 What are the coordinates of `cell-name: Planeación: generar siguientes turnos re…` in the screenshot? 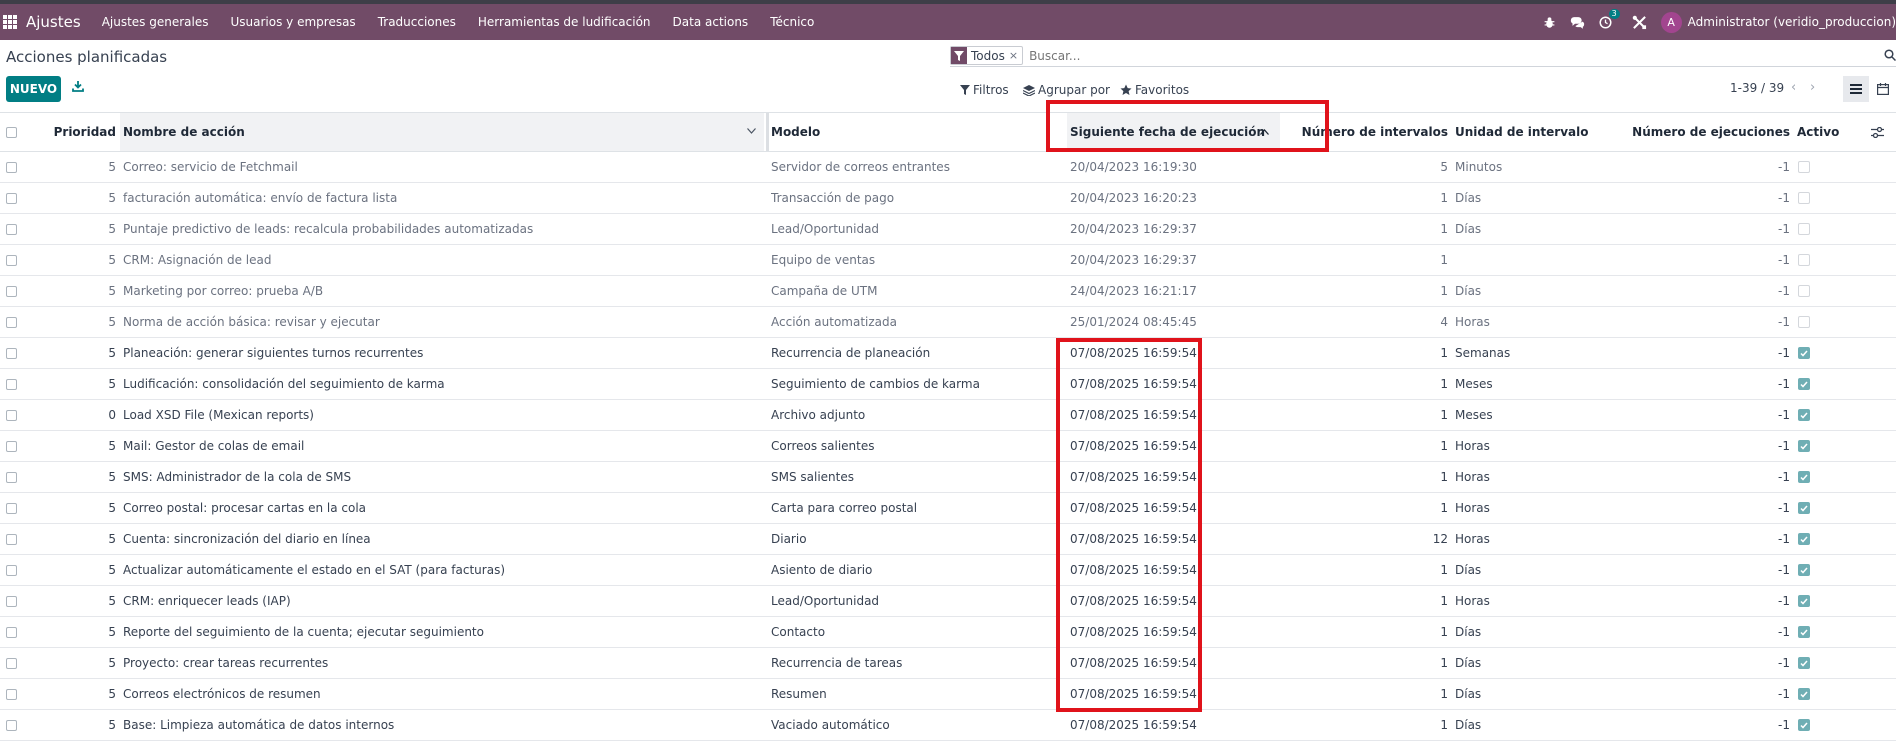 It's located at (443, 353).